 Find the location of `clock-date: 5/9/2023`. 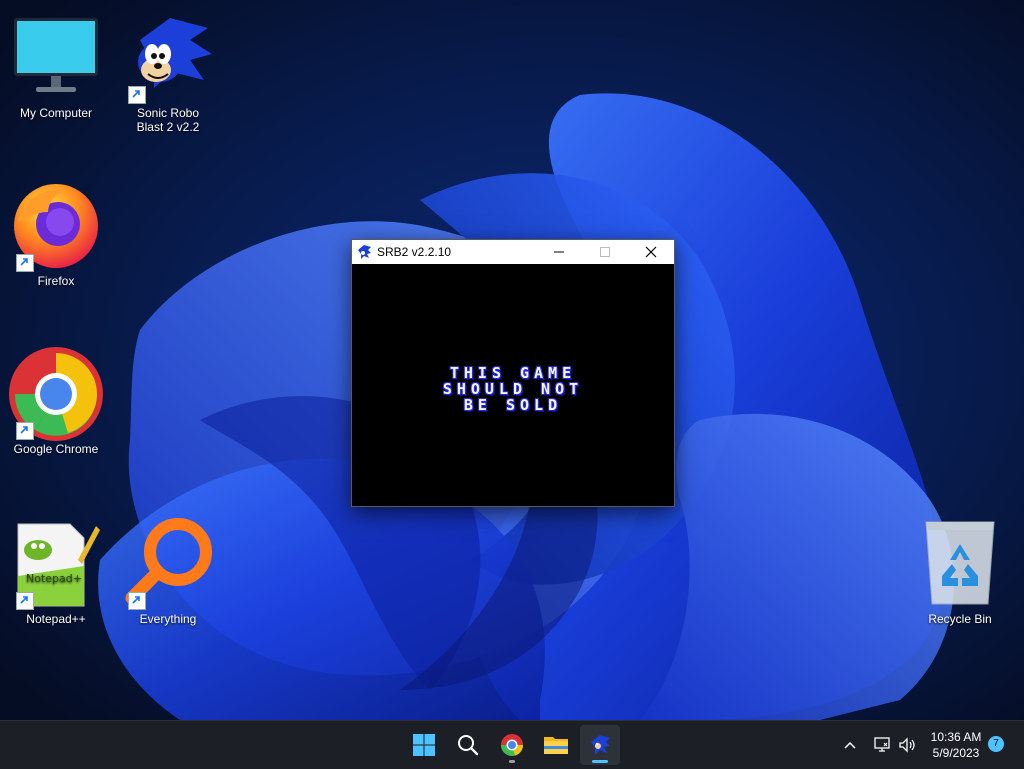

clock-date: 5/9/2023 is located at coordinates (956, 753).